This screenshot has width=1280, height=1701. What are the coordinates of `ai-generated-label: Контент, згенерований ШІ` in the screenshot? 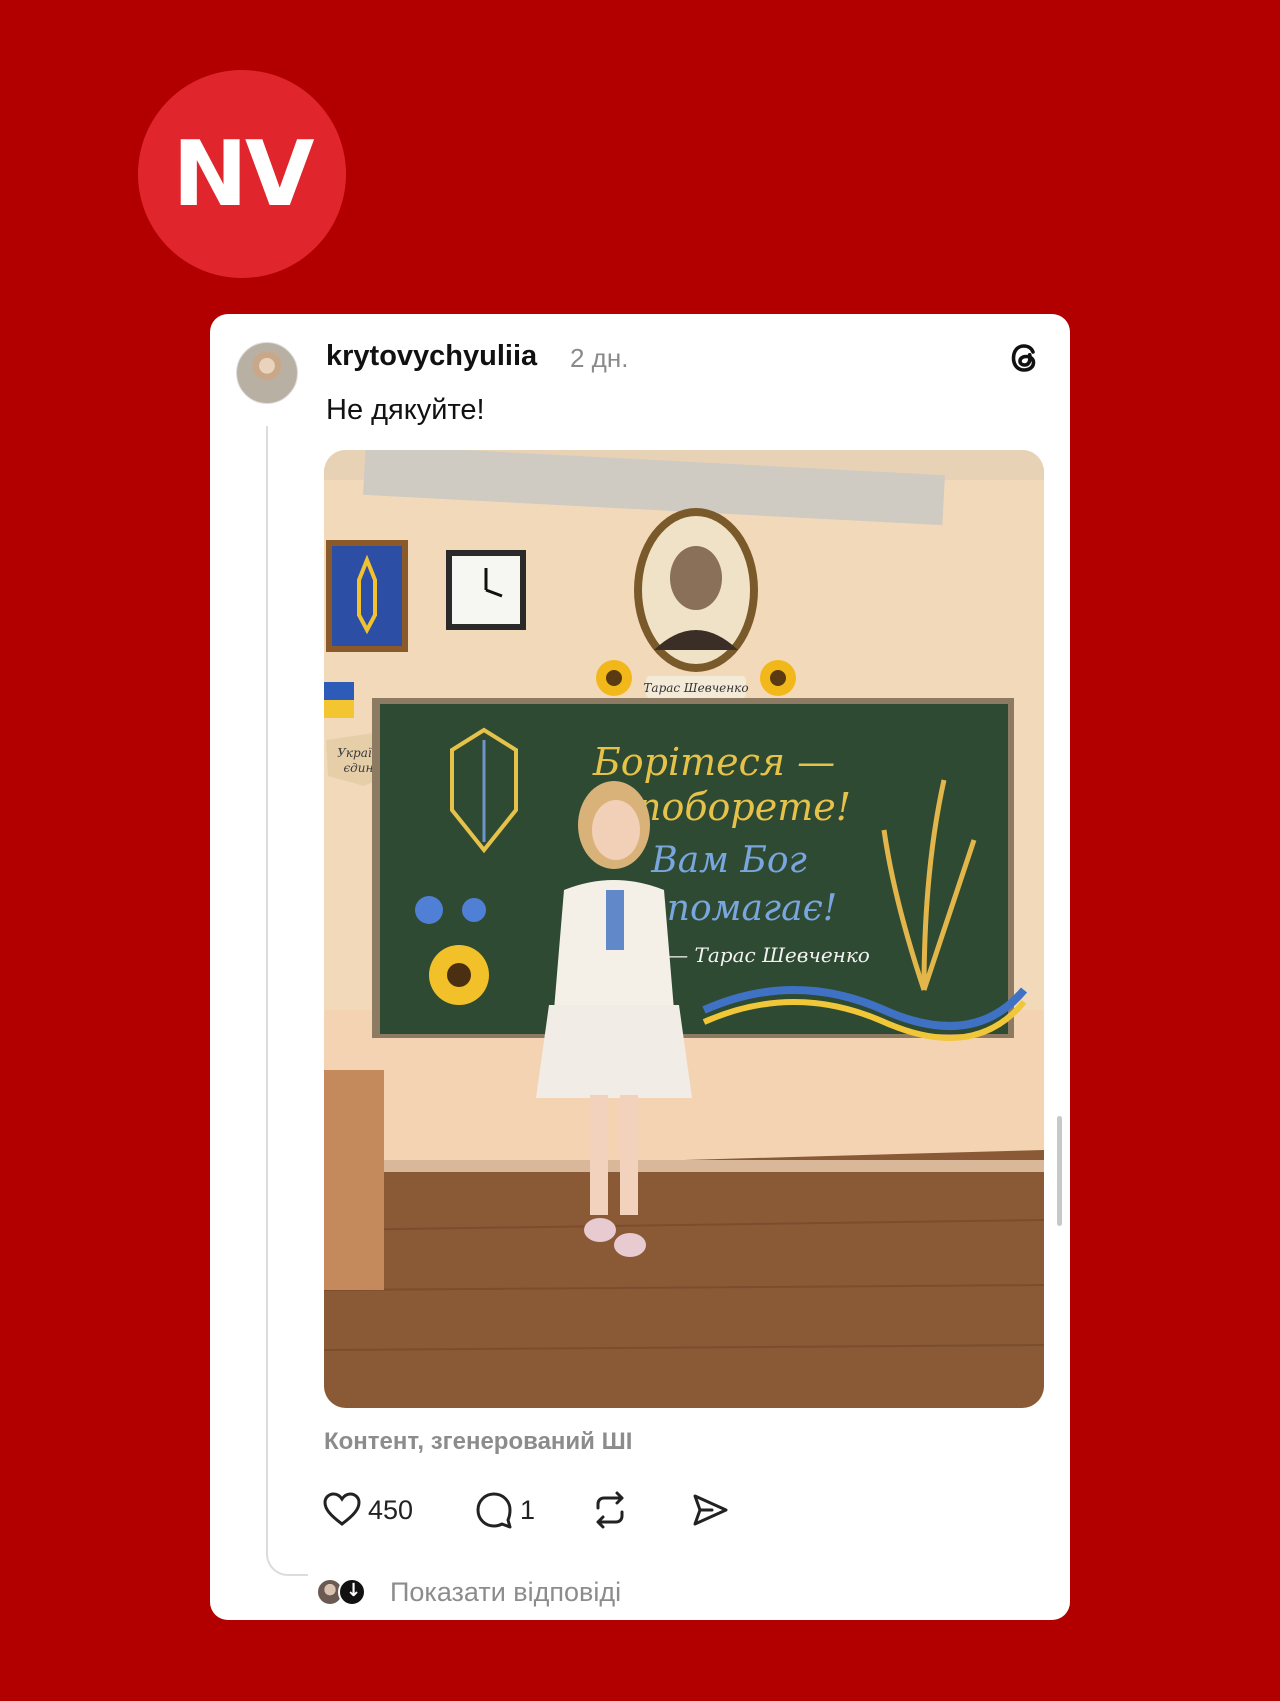 It's located at (478, 1441).